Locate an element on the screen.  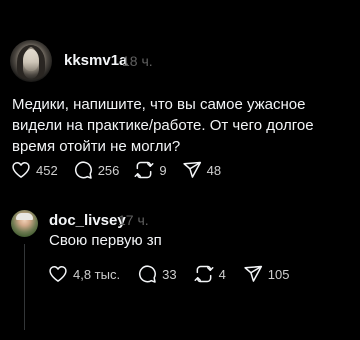
reply-username: doc_livsey is located at coordinates (87, 220).